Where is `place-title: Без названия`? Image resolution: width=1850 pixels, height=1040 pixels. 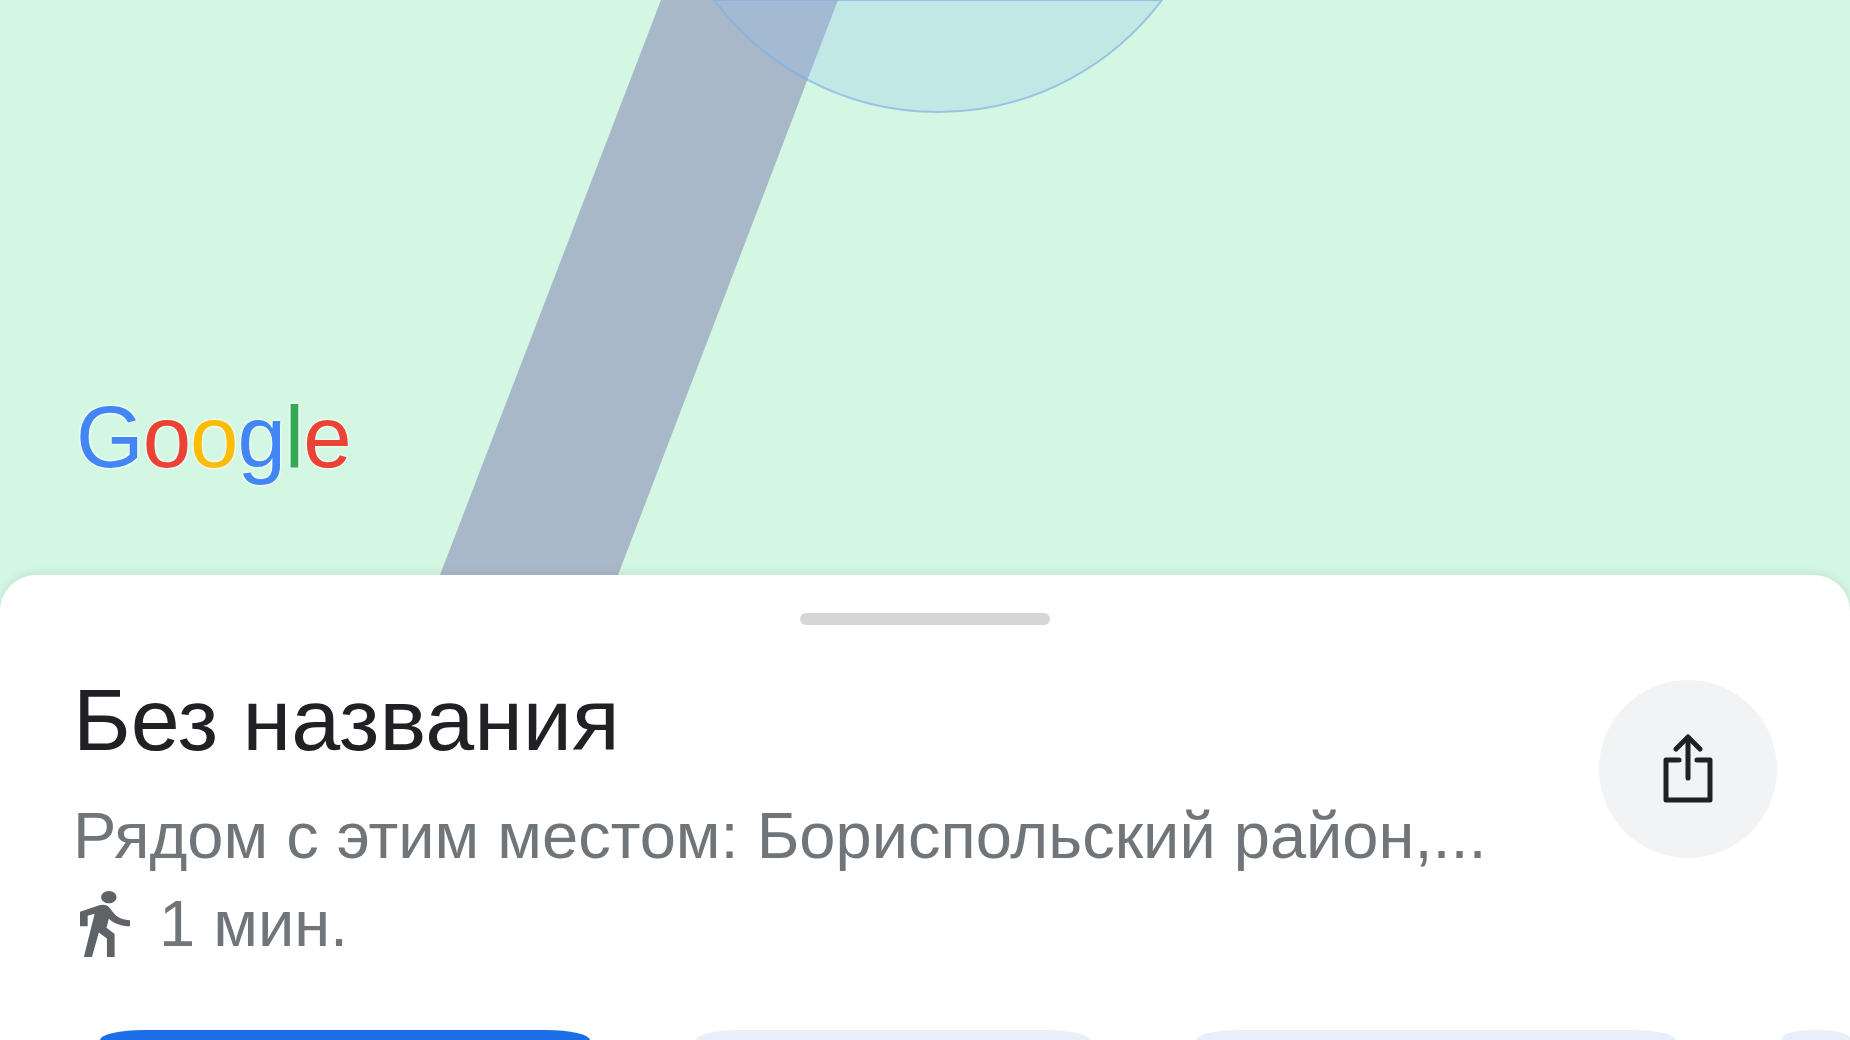
place-title: Без названия is located at coordinates (347, 720).